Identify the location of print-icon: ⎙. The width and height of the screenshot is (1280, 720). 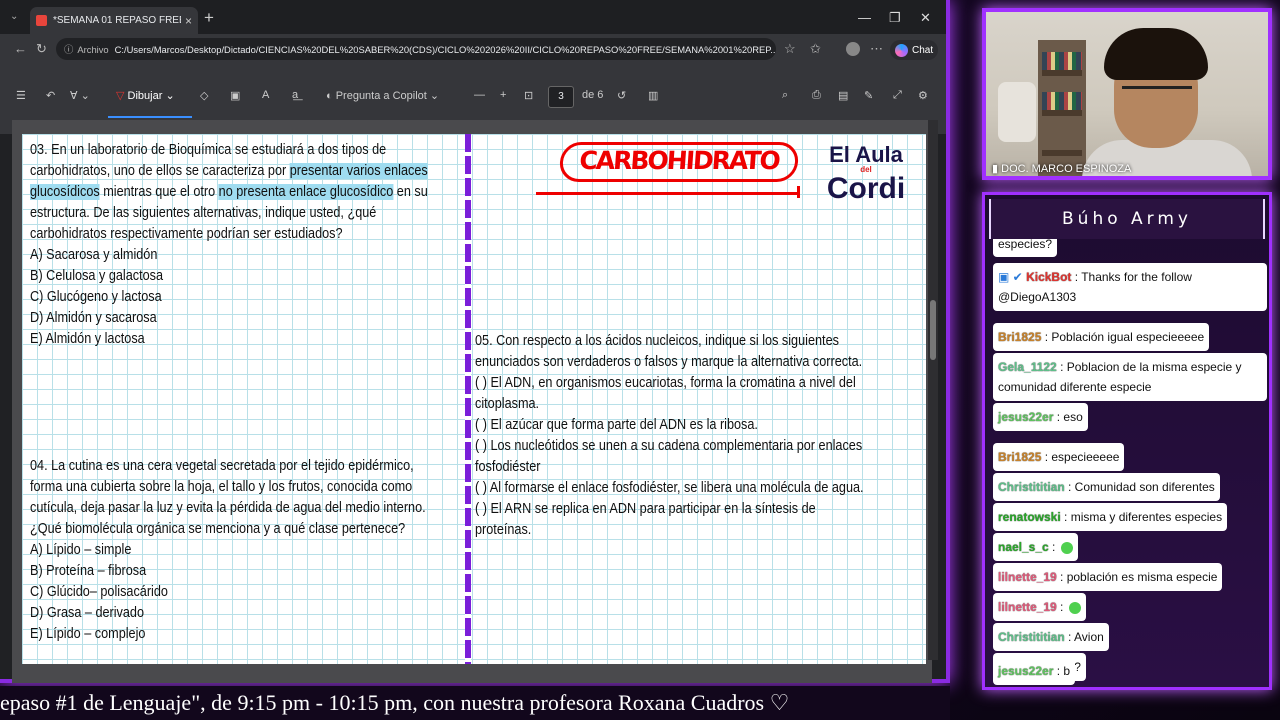
(816, 95).